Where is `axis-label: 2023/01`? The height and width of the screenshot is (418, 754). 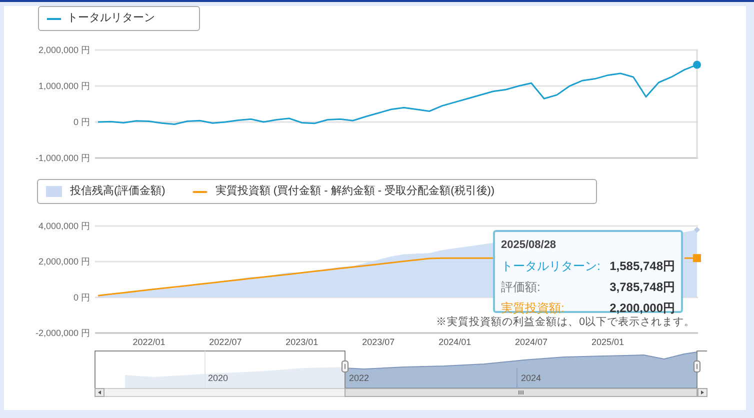 axis-label: 2023/01 is located at coordinates (302, 342).